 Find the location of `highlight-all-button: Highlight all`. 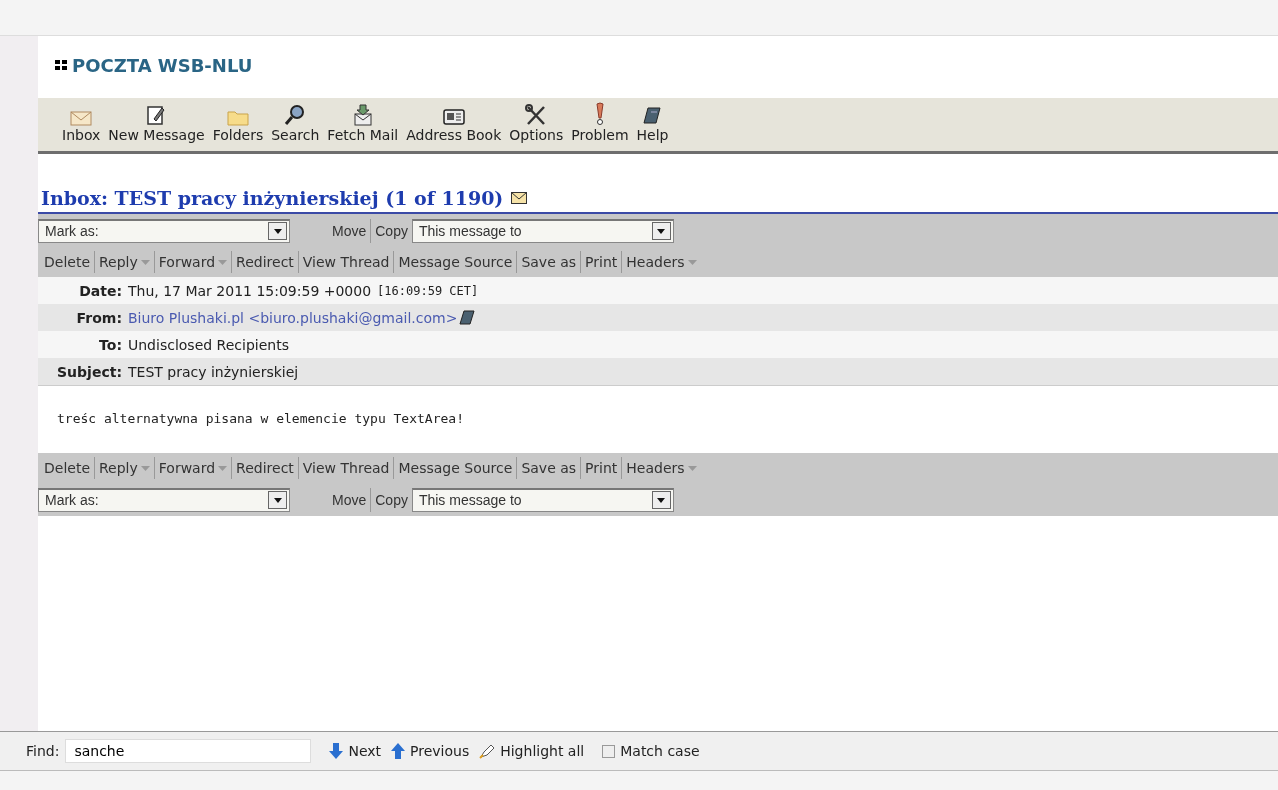

highlight-all-button: Highlight all is located at coordinates (532, 751).